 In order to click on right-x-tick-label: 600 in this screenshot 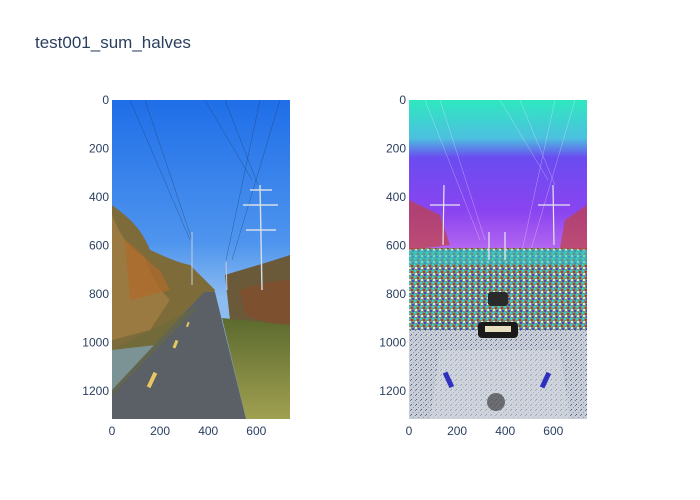, I will do `click(553, 431)`.